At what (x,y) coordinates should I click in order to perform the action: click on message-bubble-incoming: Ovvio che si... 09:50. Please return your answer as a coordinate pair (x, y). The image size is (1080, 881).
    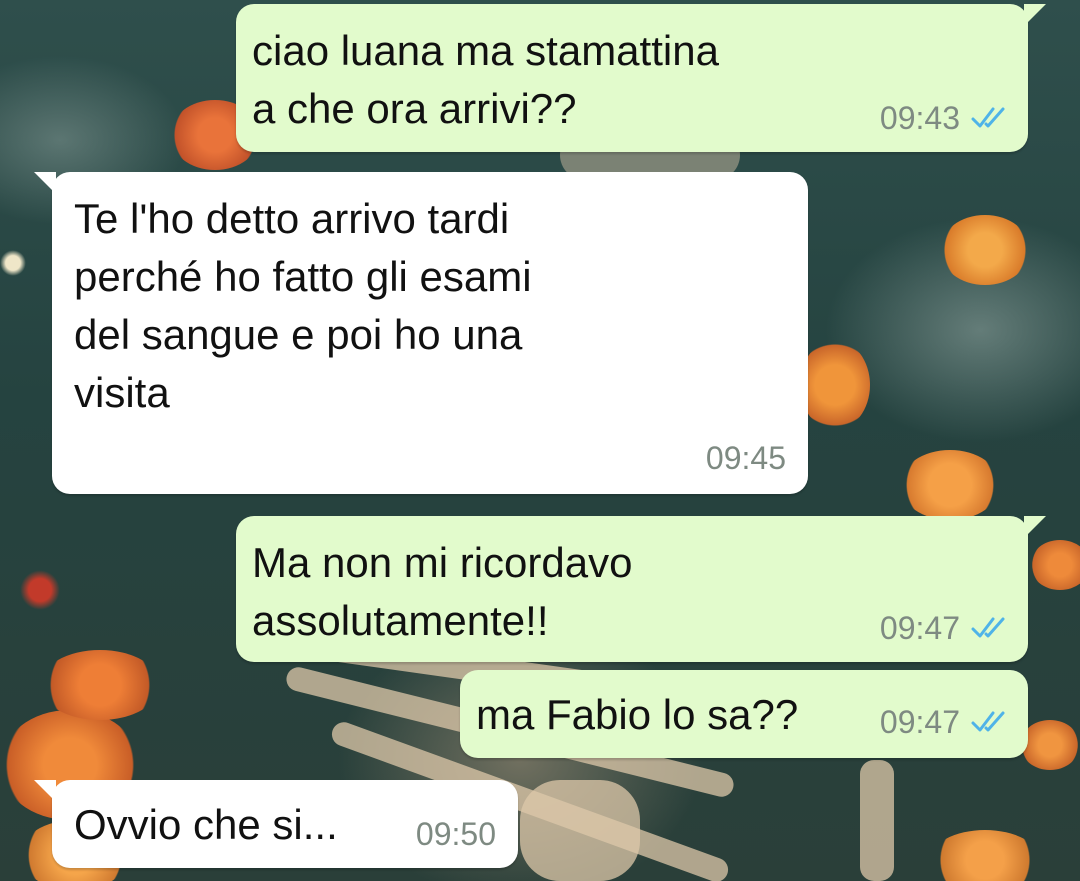
    Looking at the image, I should click on (276, 824).